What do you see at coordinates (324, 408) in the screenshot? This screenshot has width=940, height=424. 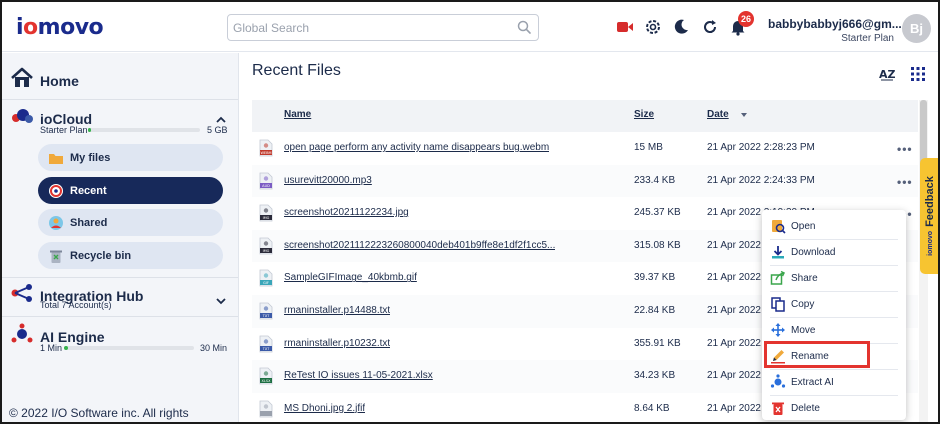 I see `file-name-link: MS Dhoni.jpg 2.jfif` at bounding box center [324, 408].